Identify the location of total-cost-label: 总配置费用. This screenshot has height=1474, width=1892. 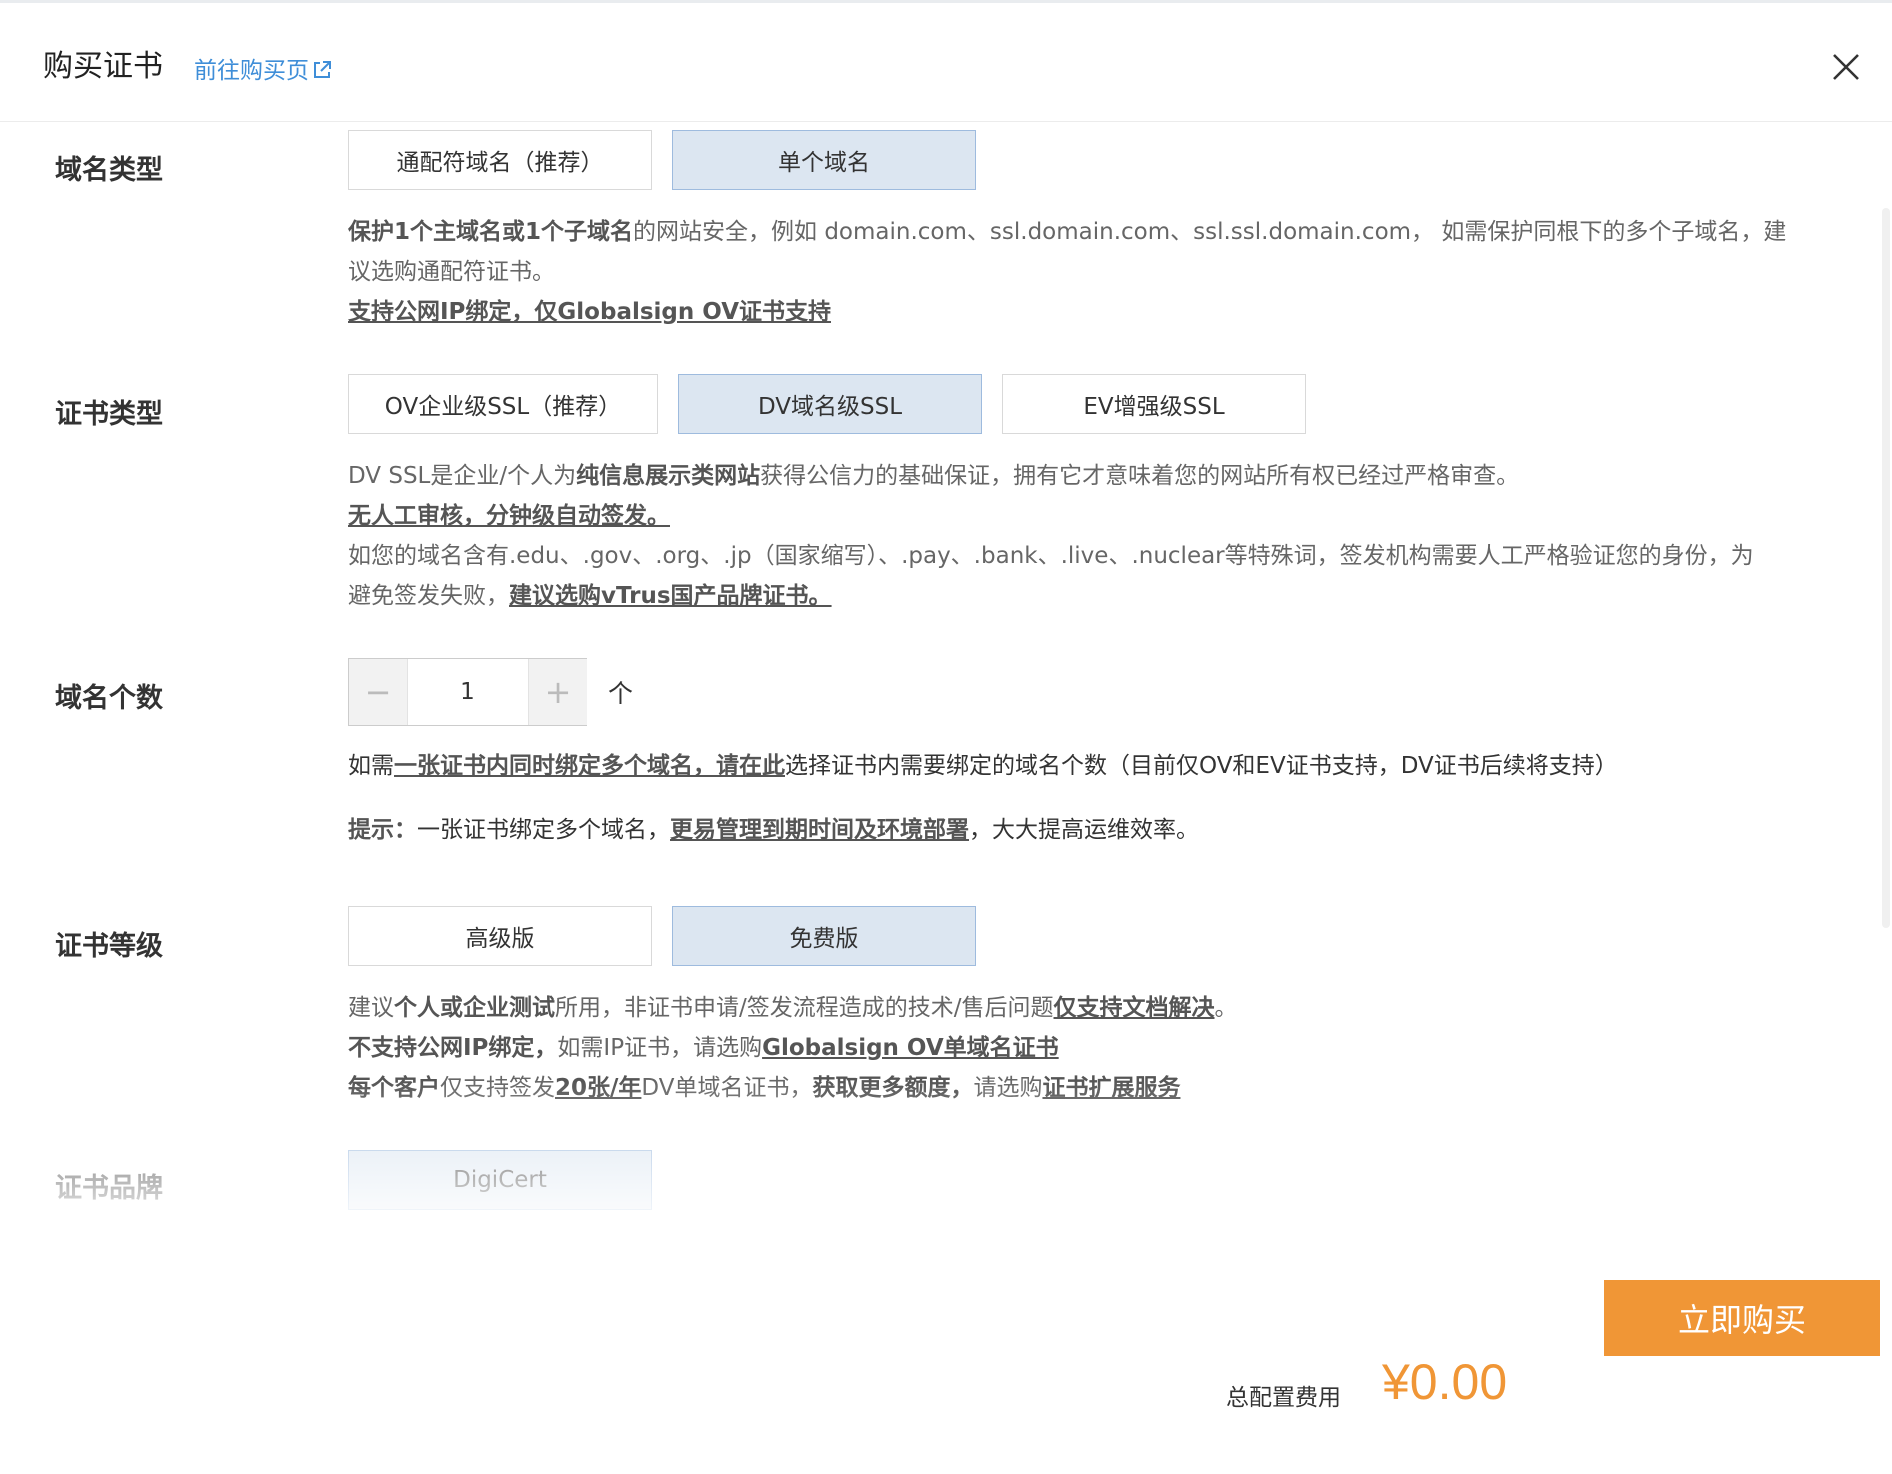
(1283, 1398).